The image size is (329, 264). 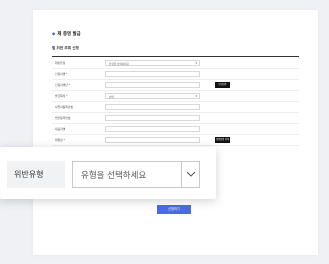 What do you see at coordinates (152, 129) in the screenshot?
I see `representative-input` at bounding box center [152, 129].